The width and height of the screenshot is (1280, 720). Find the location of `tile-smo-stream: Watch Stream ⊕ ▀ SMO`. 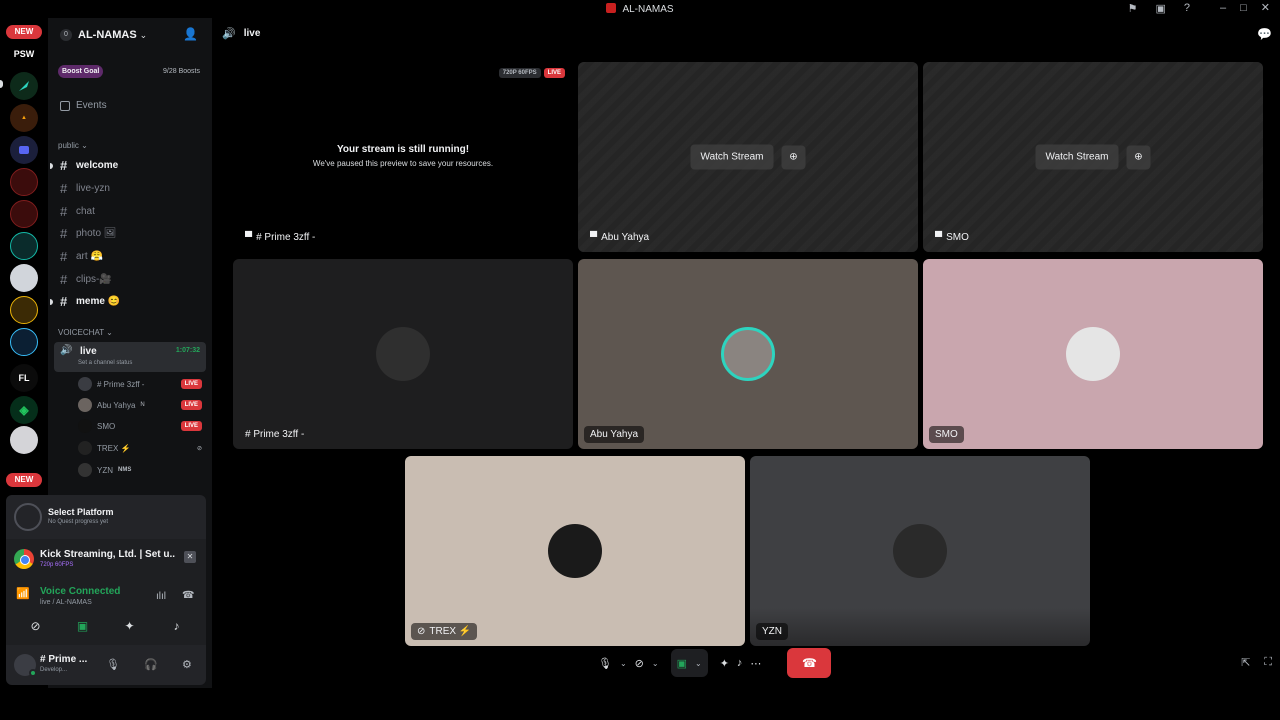

tile-smo-stream: Watch Stream ⊕ ▀ SMO is located at coordinates (1093, 157).